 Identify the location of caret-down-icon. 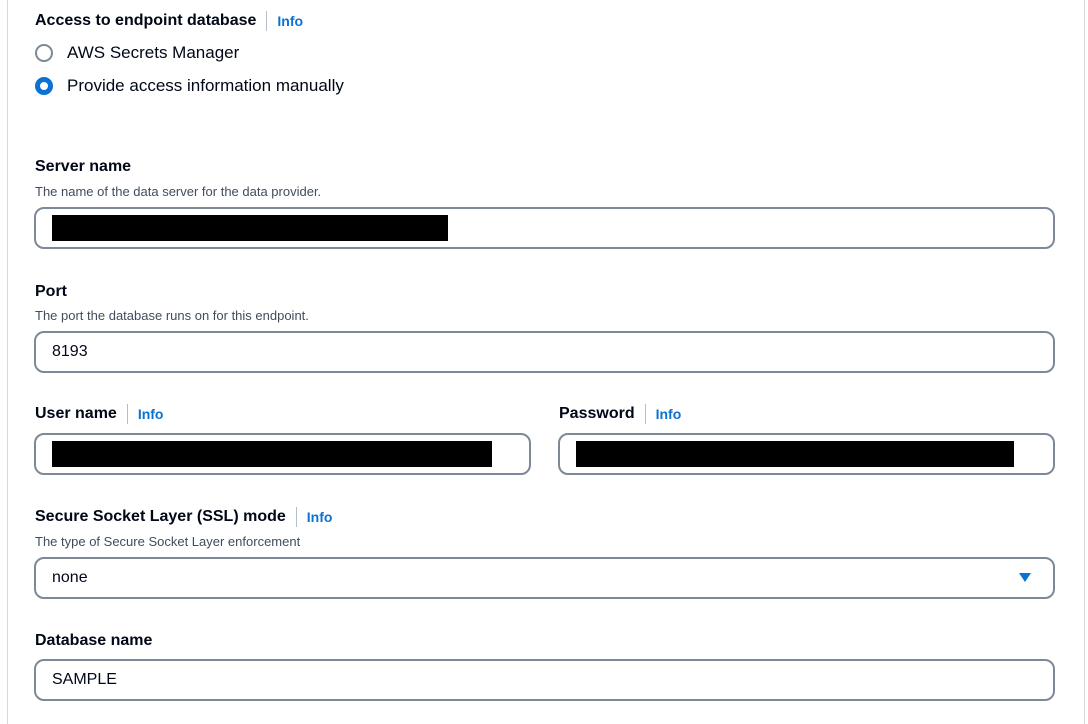
(1025, 577).